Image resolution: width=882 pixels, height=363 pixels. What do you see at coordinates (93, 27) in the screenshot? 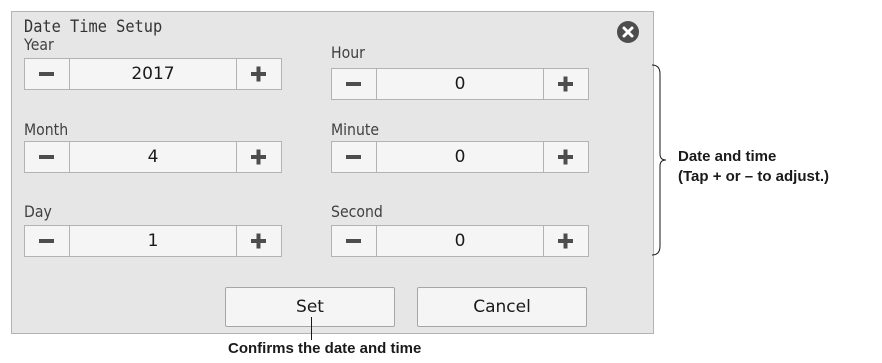
I see `dialog-title: Date Time Setup` at bounding box center [93, 27].